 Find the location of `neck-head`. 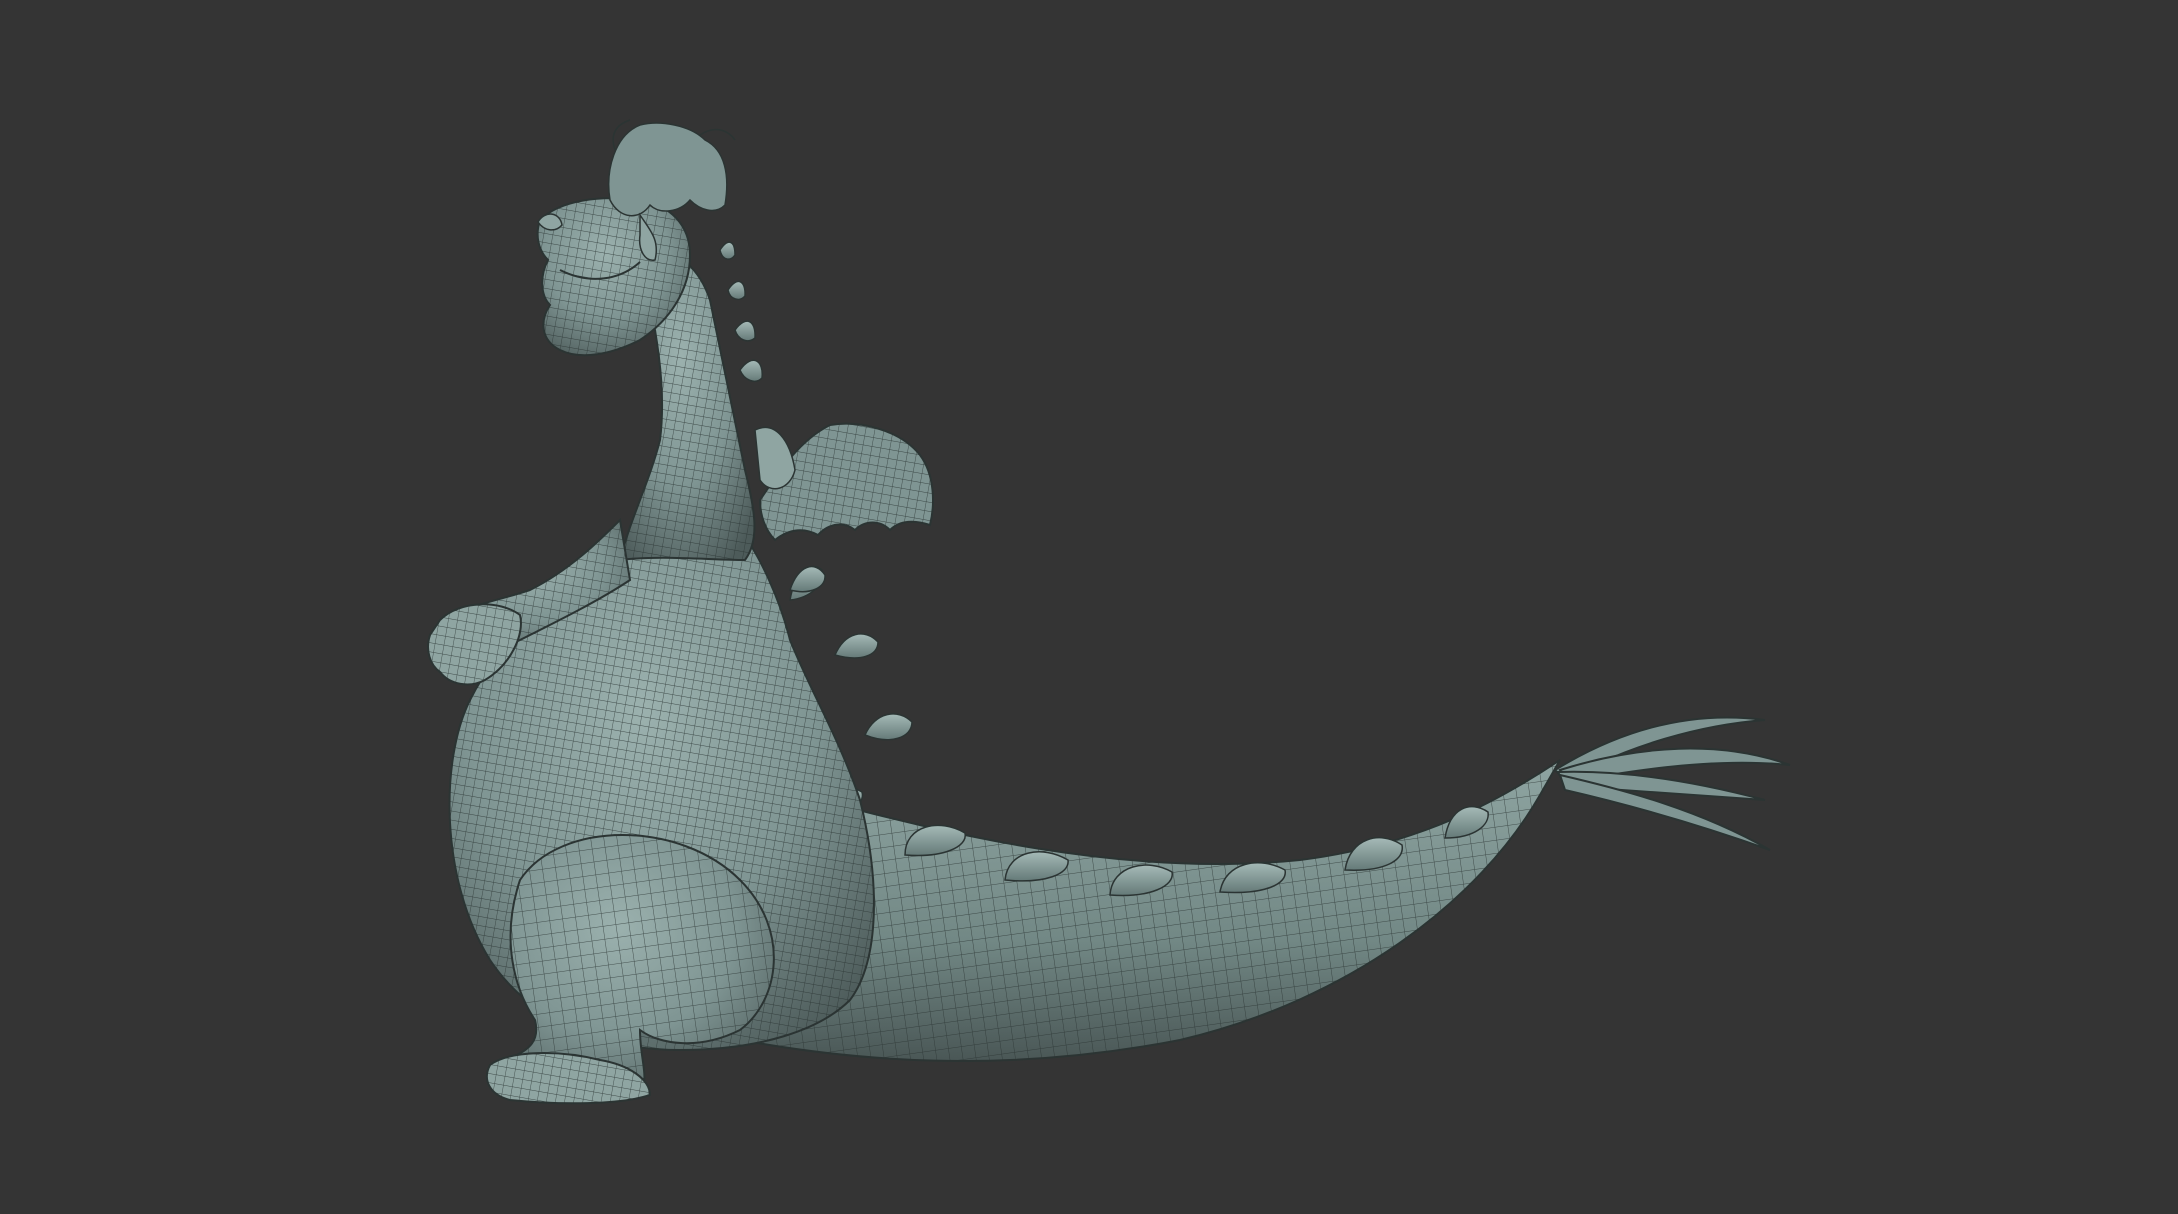

neck-head is located at coordinates (646, 340).